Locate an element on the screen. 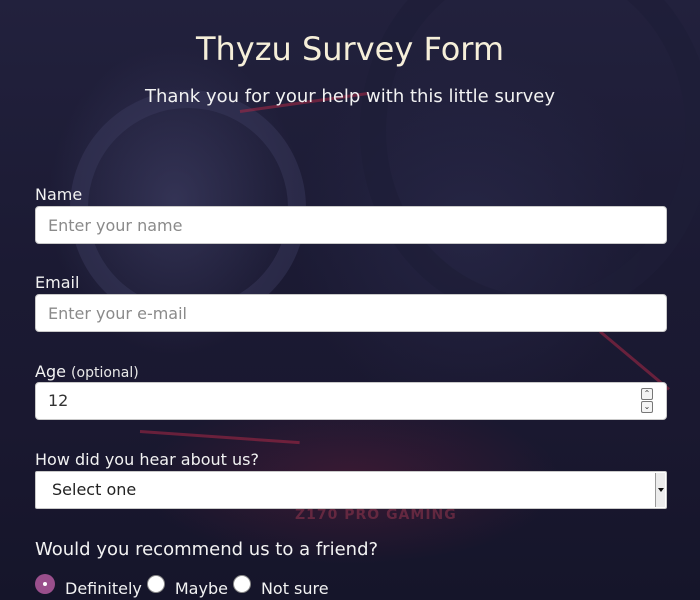 This screenshot has width=700, height=600. recommend-radio-group: Definitely Maybe Not sure is located at coordinates (182, 584).